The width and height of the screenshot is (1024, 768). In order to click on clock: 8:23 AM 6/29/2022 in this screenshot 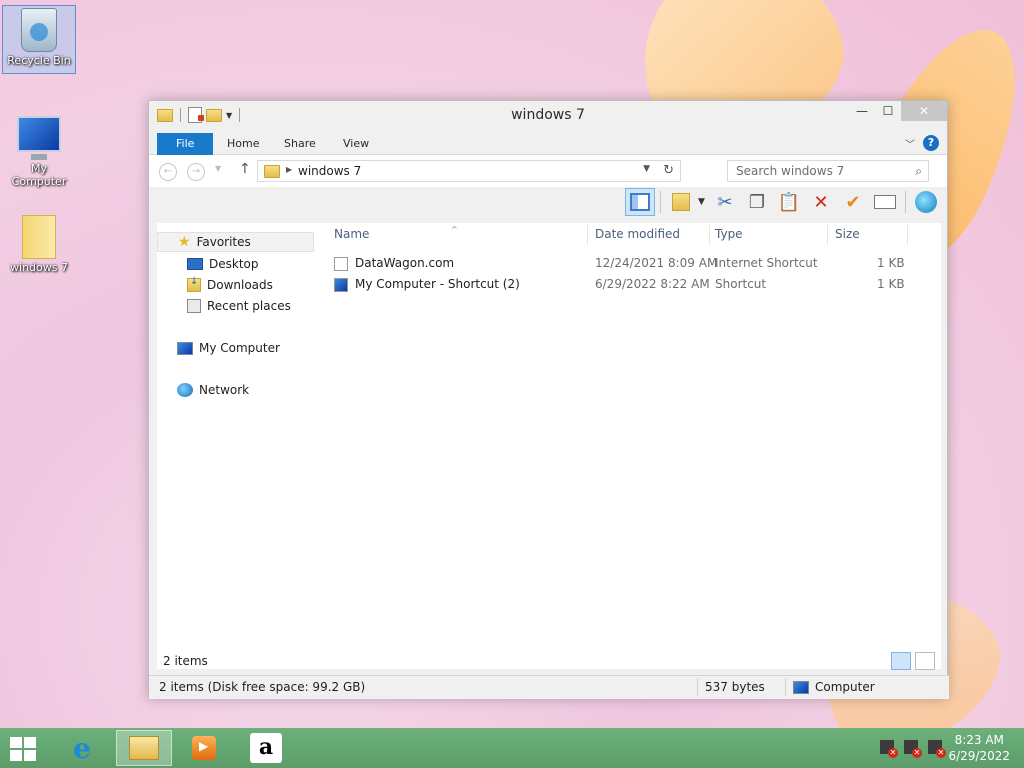, I will do `click(979, 748)`.